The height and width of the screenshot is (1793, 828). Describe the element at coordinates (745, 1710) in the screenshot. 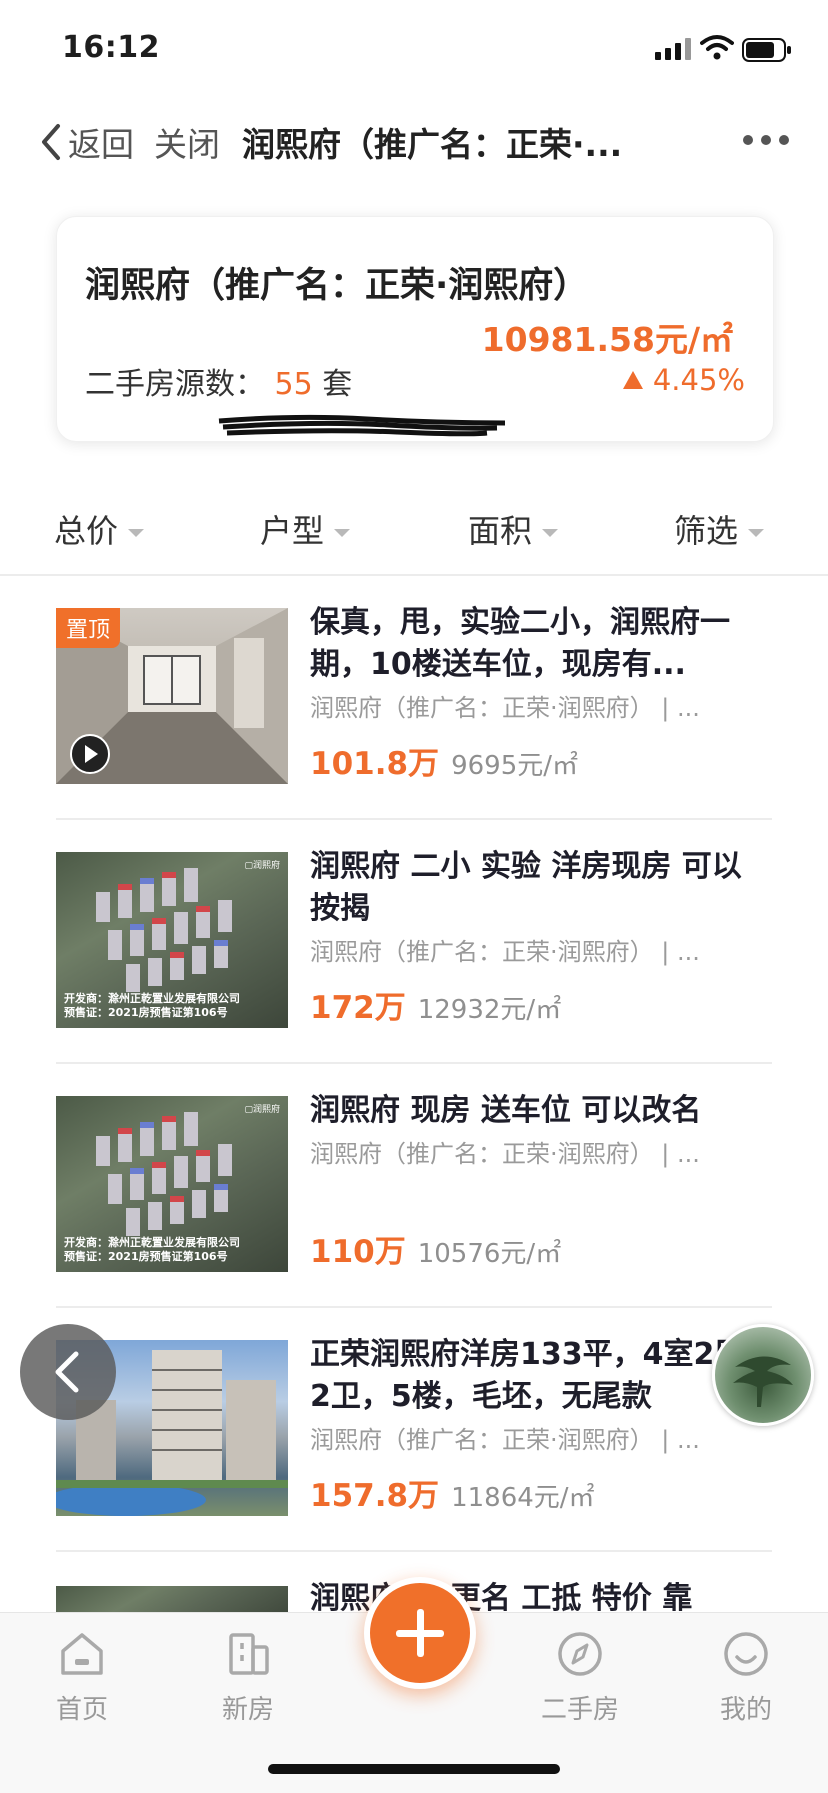

I see `tab-label: 我的` at that location.